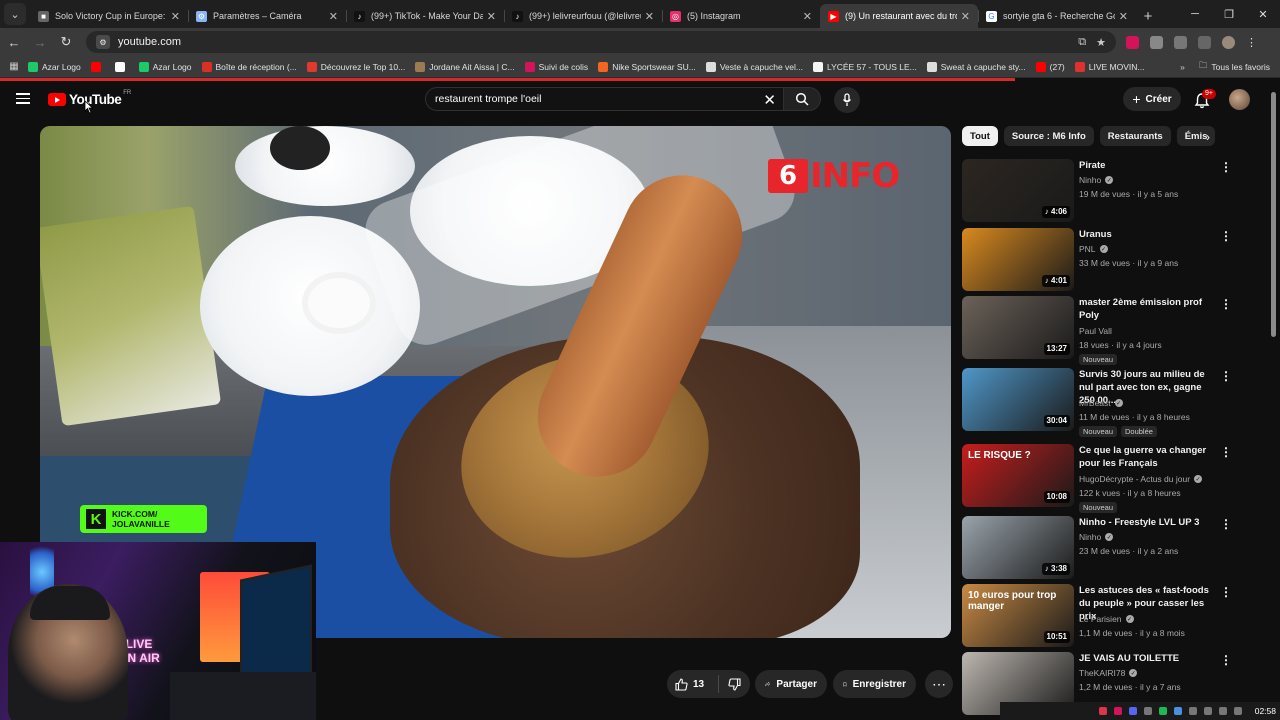  What do you see at coordinates (15, 14) in the screenshot?
I see `tab-search-button: ⌄` at bounding box center [15, 14].